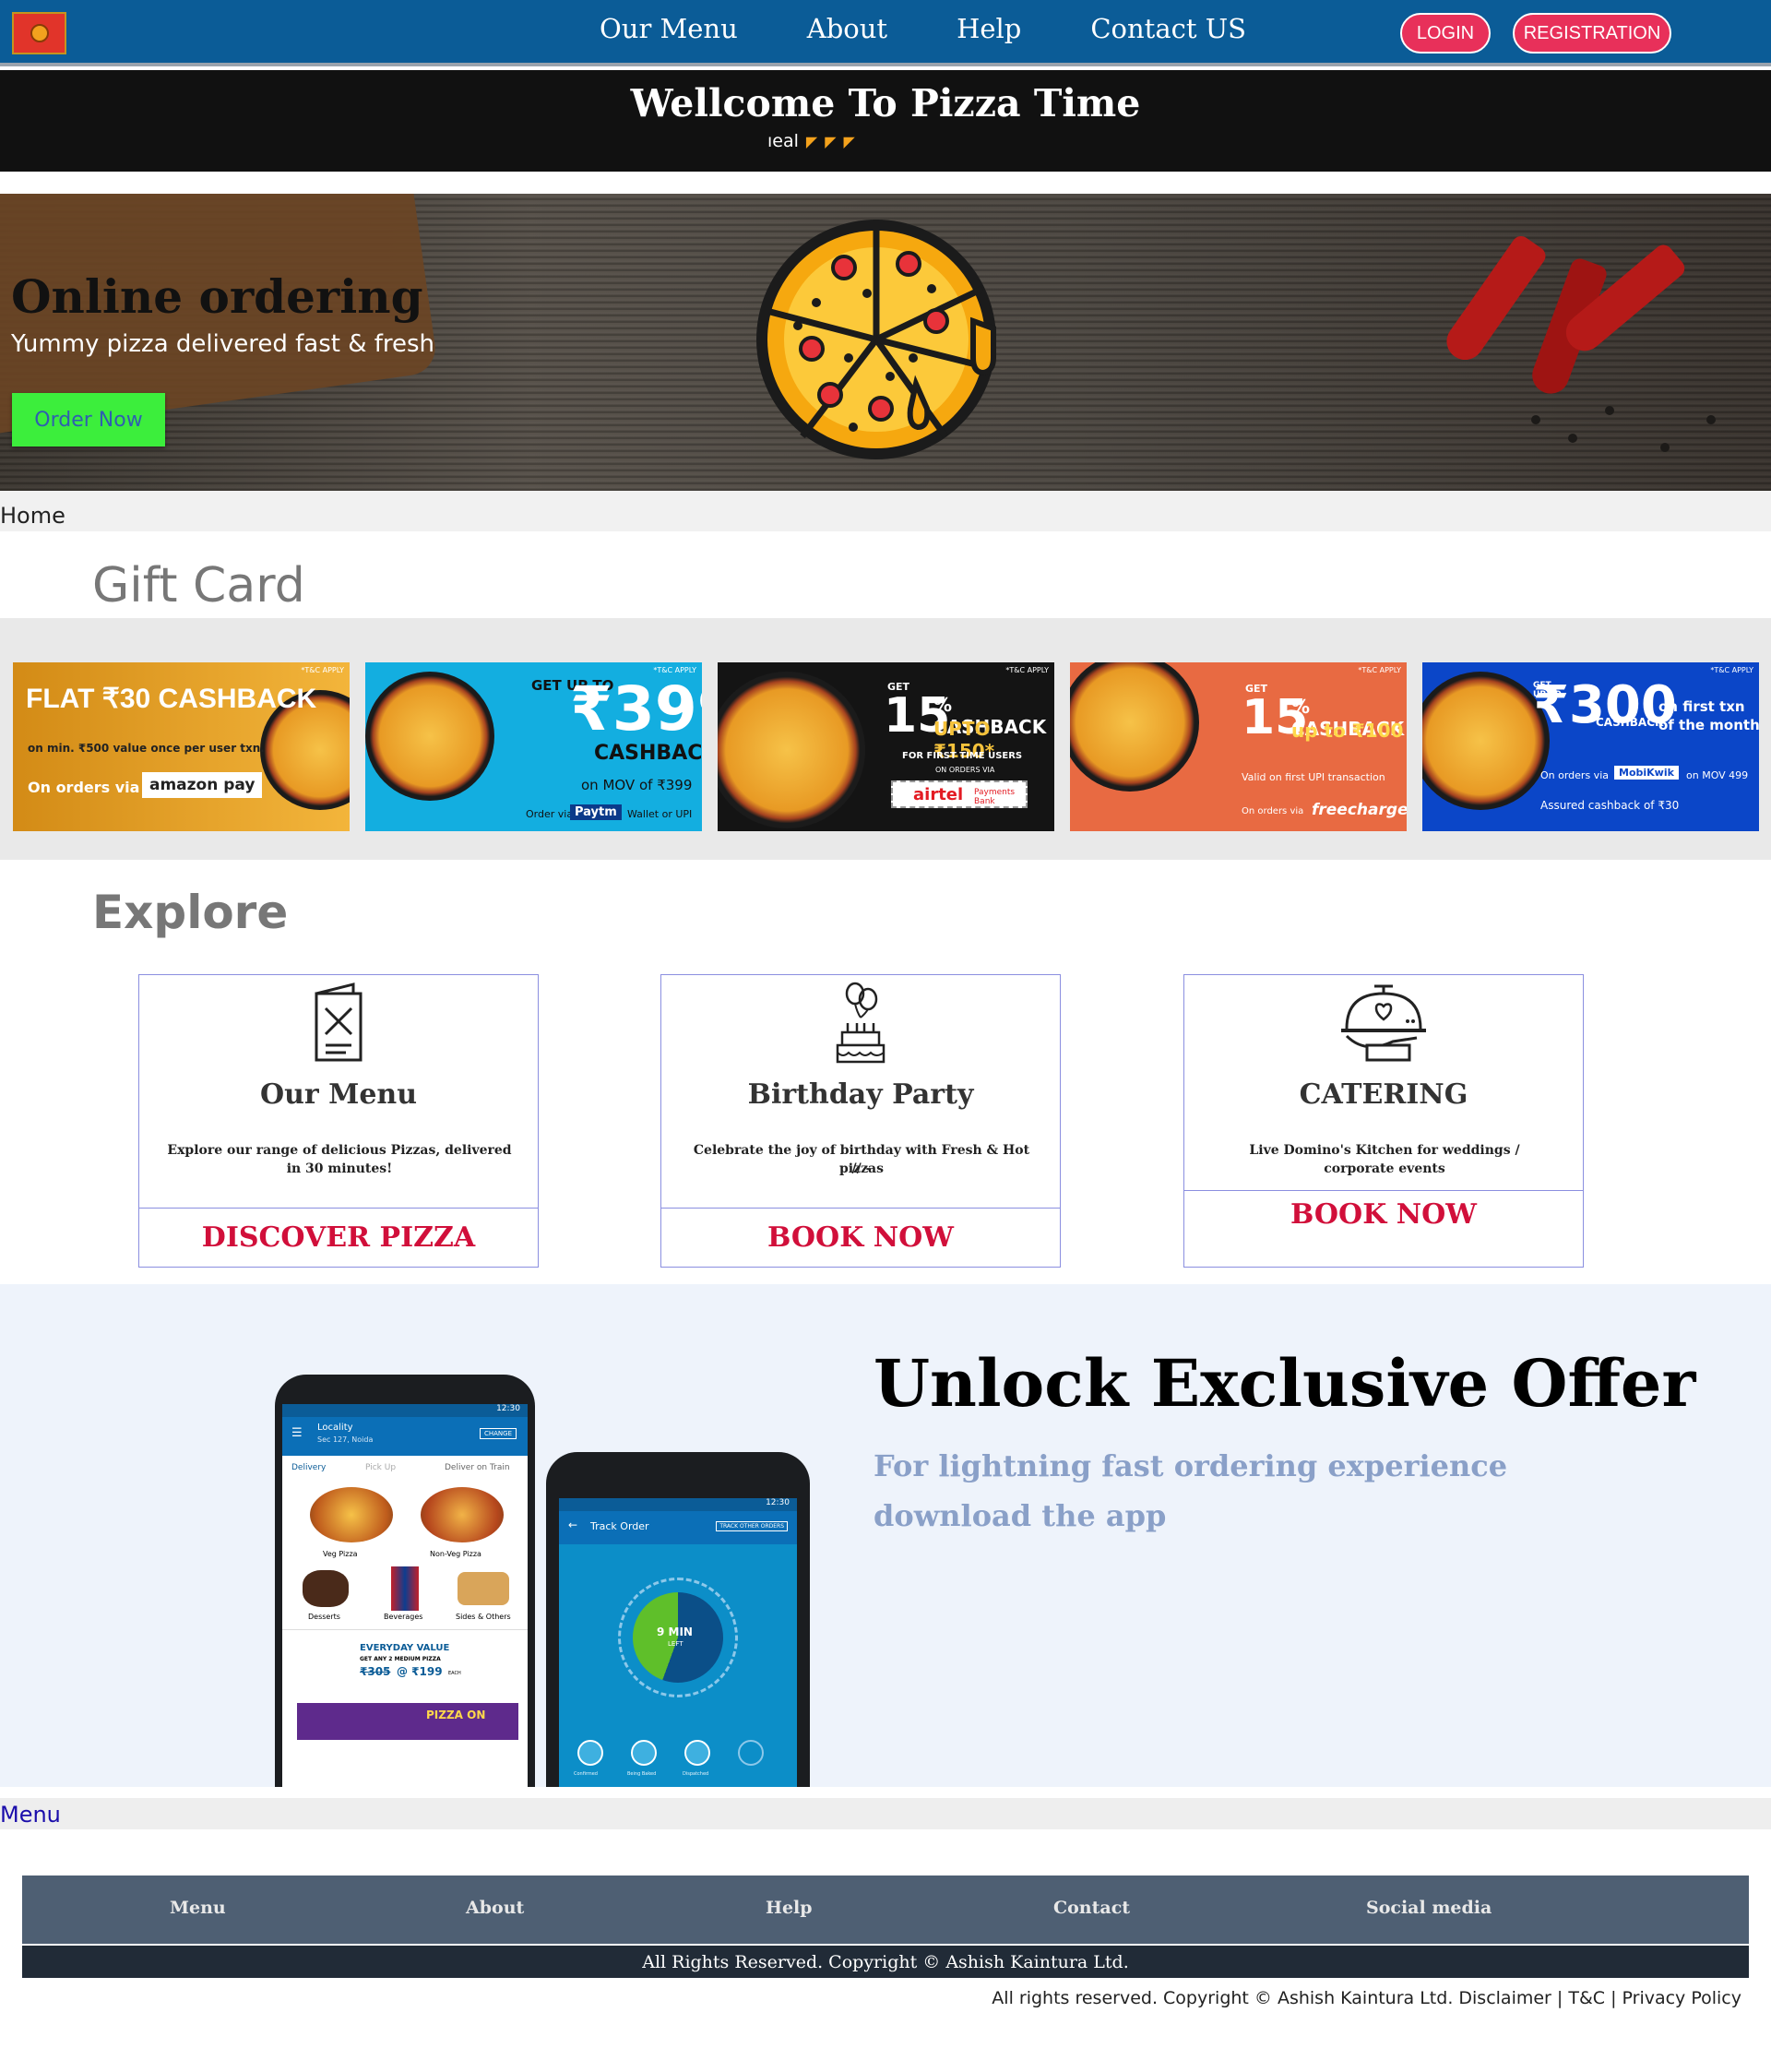 The image size is (1771, 2072). I want to click on order-now-button: Order Now, so click(88, 420).